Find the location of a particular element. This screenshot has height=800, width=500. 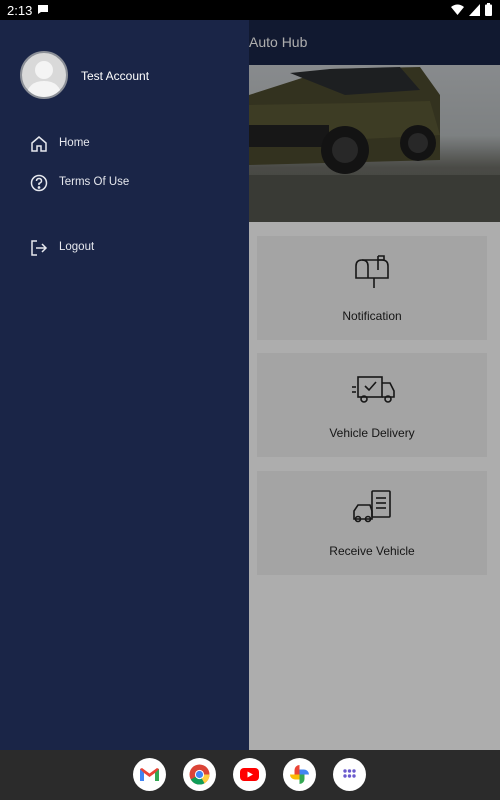

youtube-icon is located at coordinates (249, 774).